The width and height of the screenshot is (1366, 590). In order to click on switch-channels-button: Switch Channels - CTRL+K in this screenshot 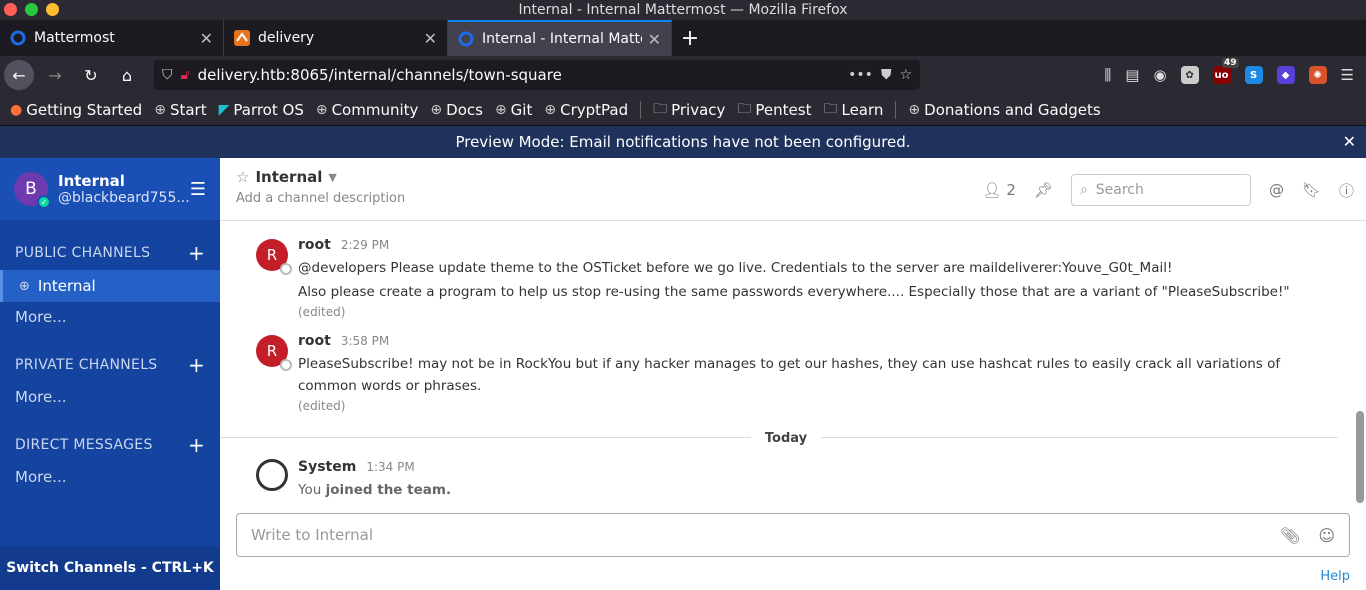, I will do `click(110, 568)`.